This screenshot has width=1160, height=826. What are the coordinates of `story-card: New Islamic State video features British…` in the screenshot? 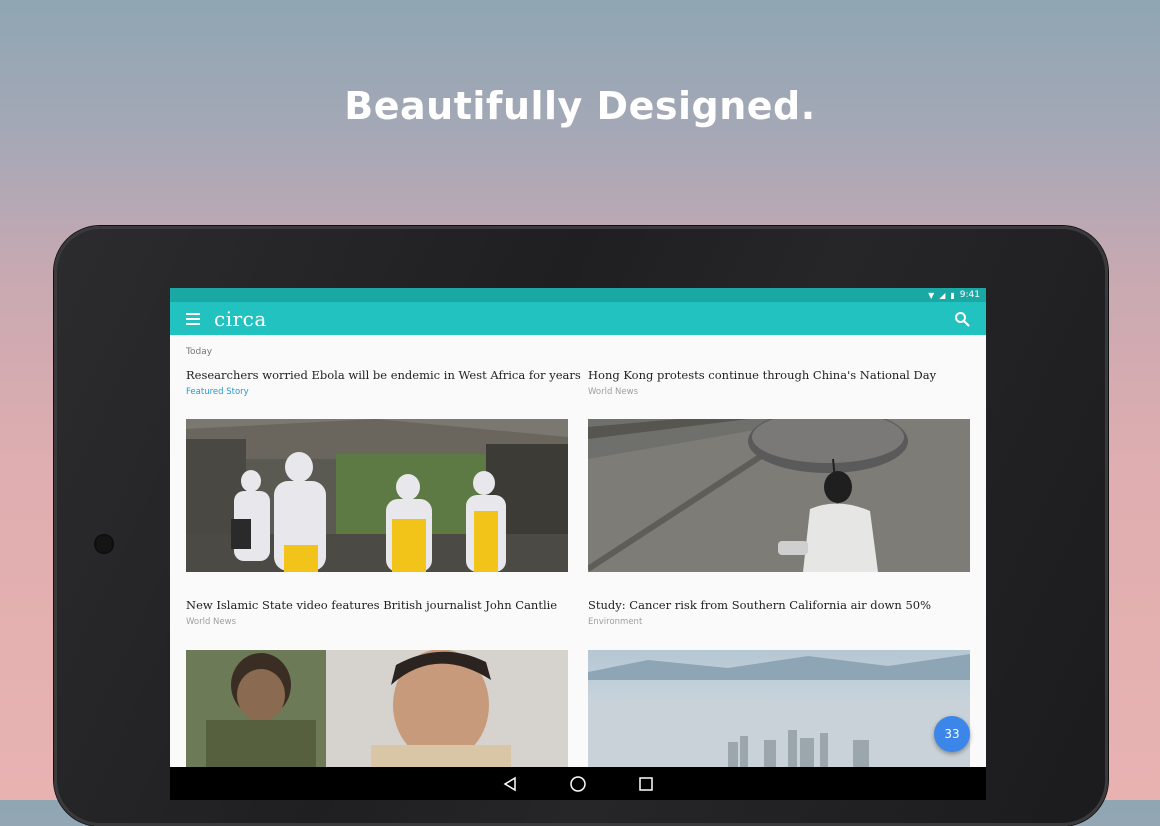 It's located at (377, 612).